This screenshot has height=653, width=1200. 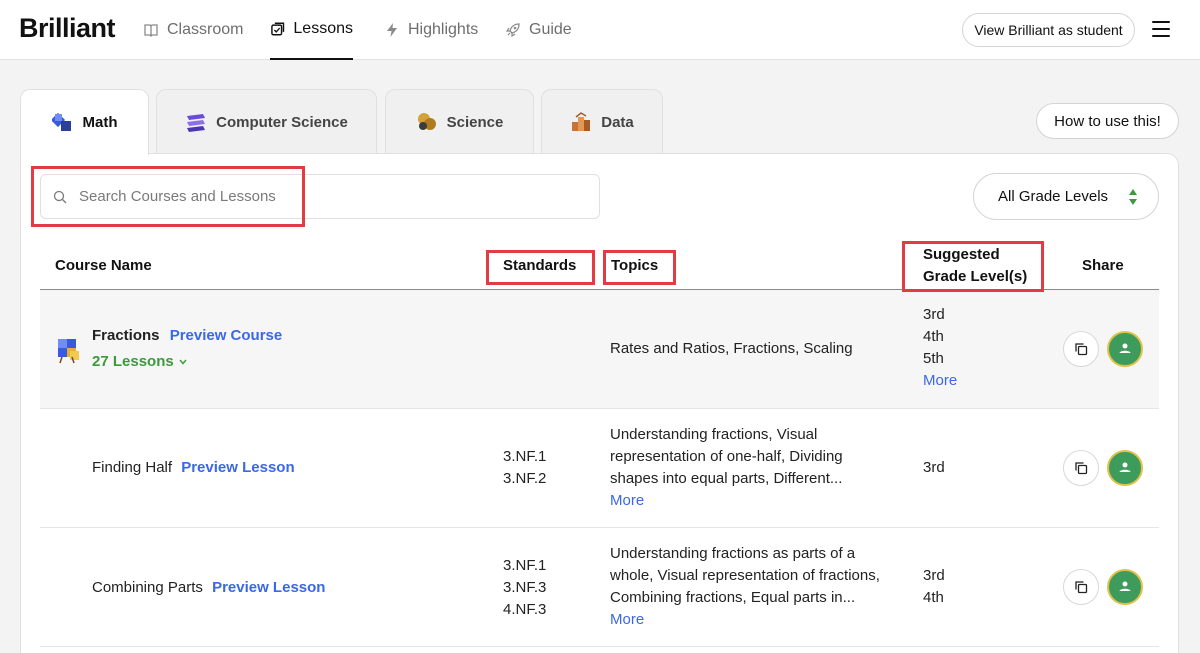 I want to click on chevron-down-icon, so click(x=183, y=362).